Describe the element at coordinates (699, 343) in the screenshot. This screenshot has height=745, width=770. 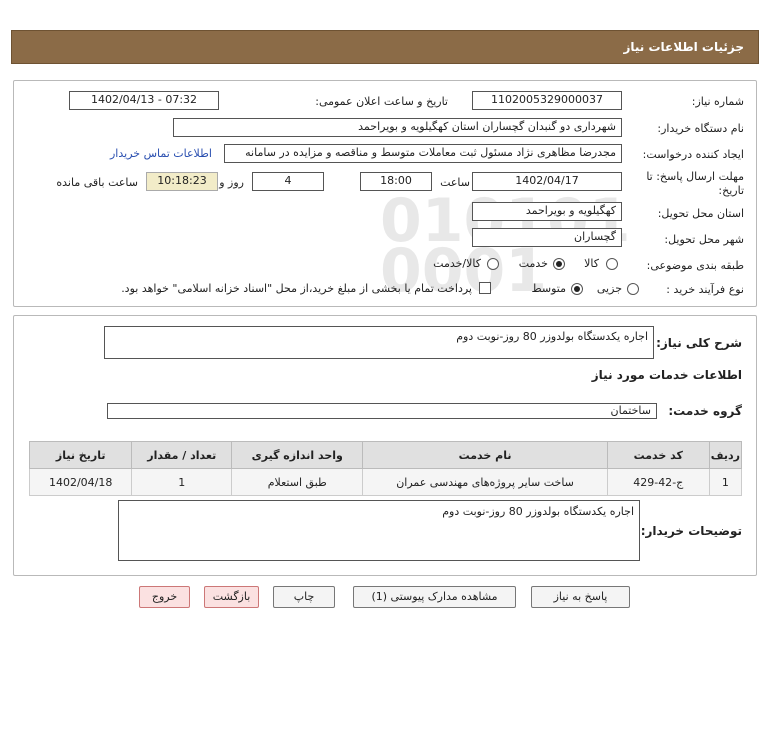
I see `summary-label: شرح کلی نیاز:` at that location.